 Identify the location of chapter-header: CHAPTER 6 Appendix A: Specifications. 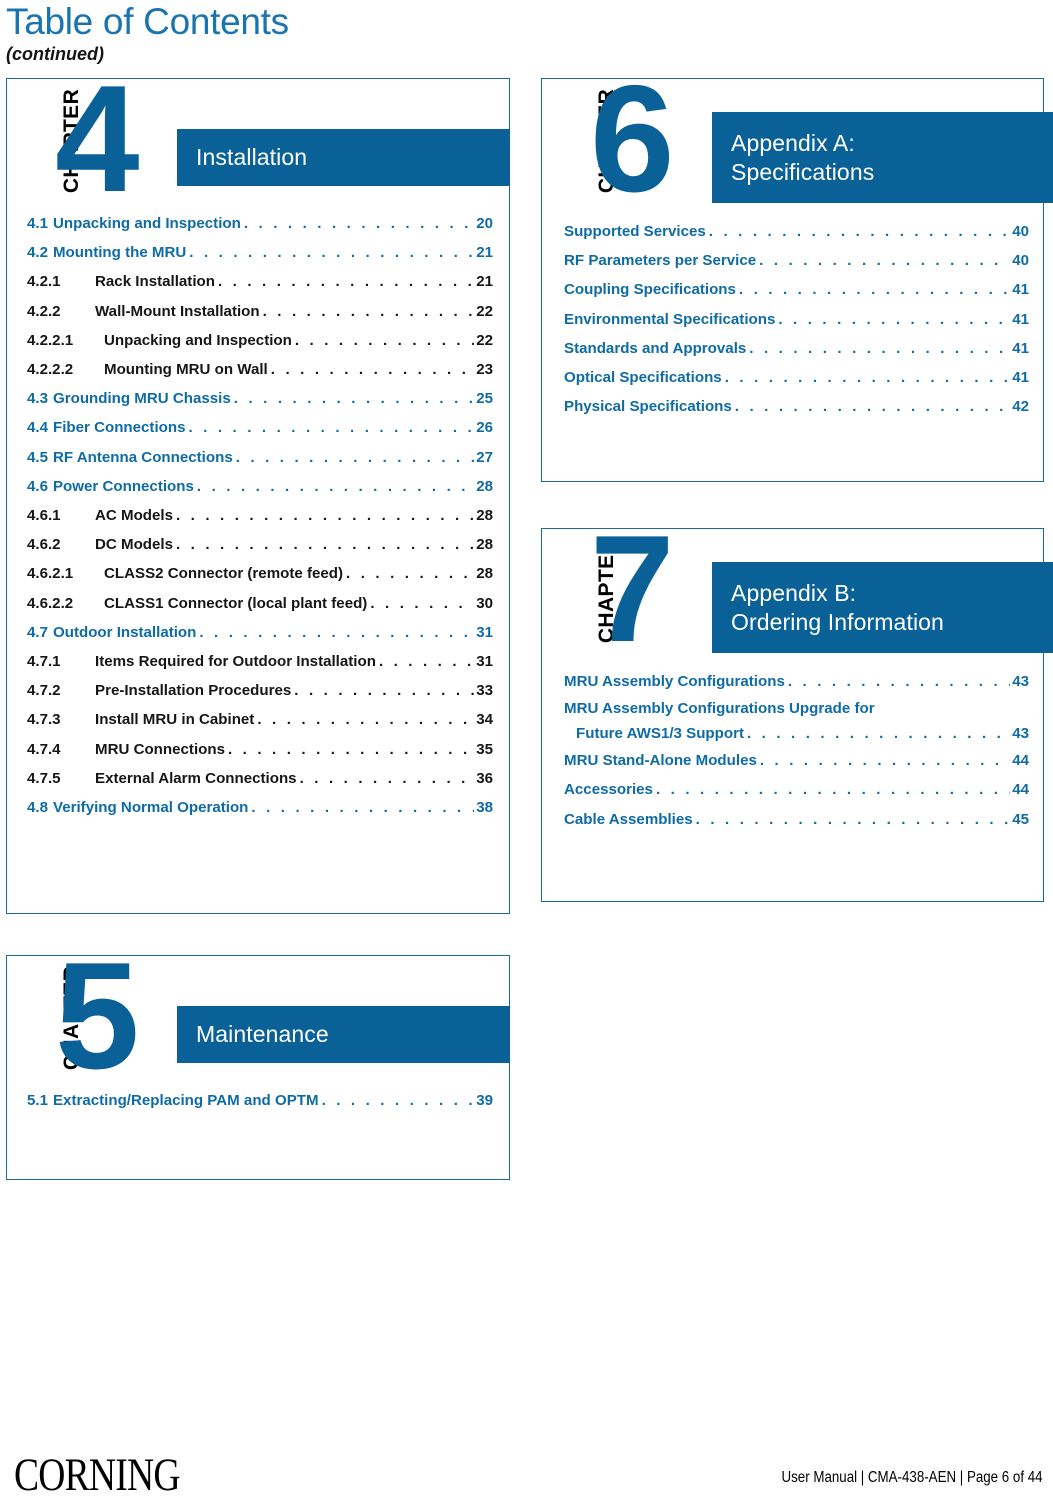
(797, 139).